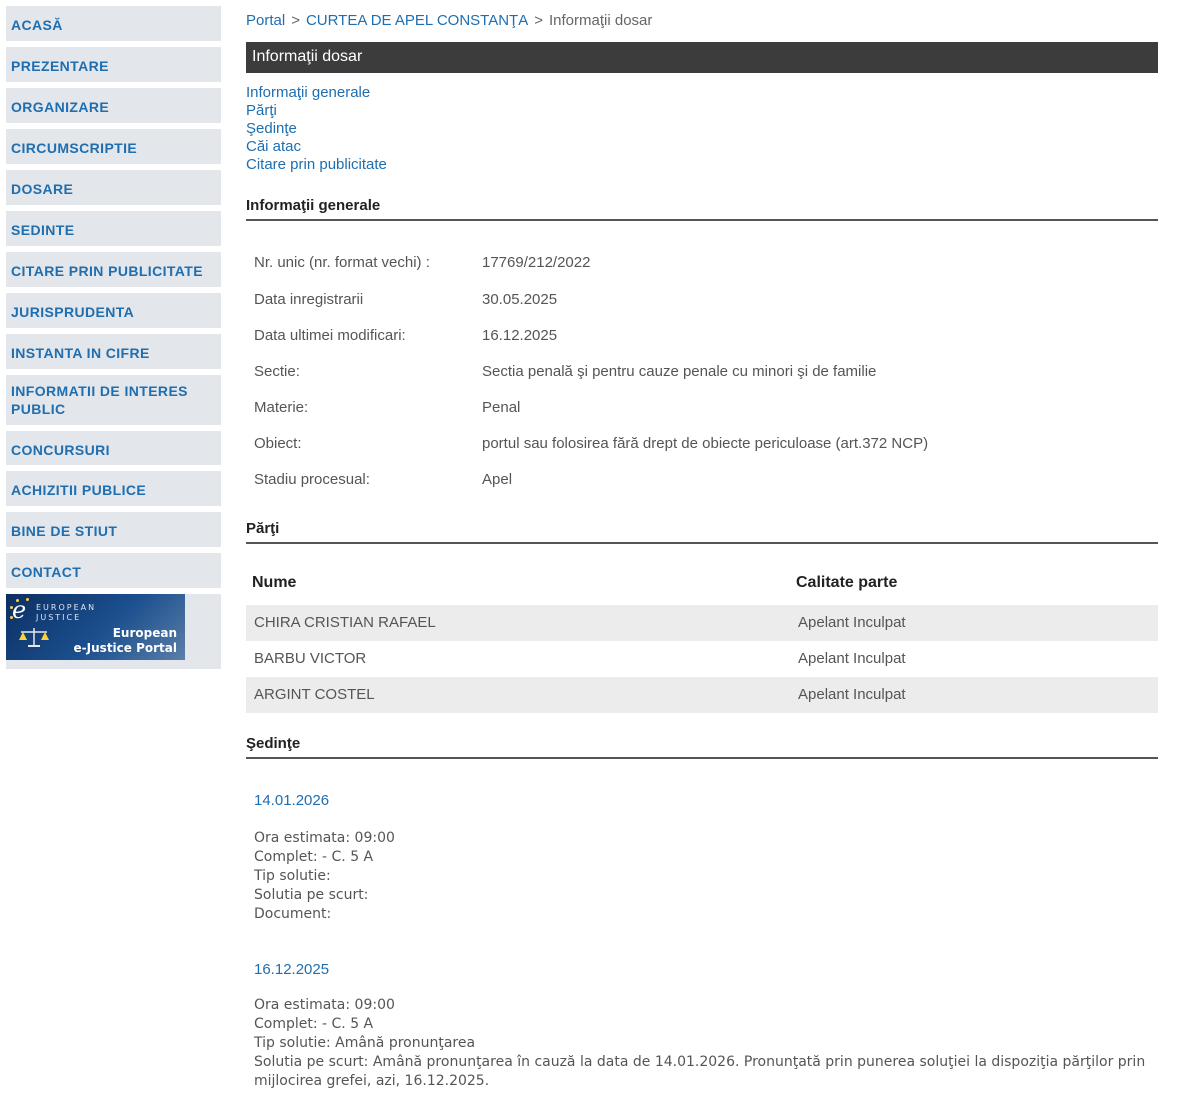  I want to click on column-header-calitate: Calitate parte, so click(847, 582).